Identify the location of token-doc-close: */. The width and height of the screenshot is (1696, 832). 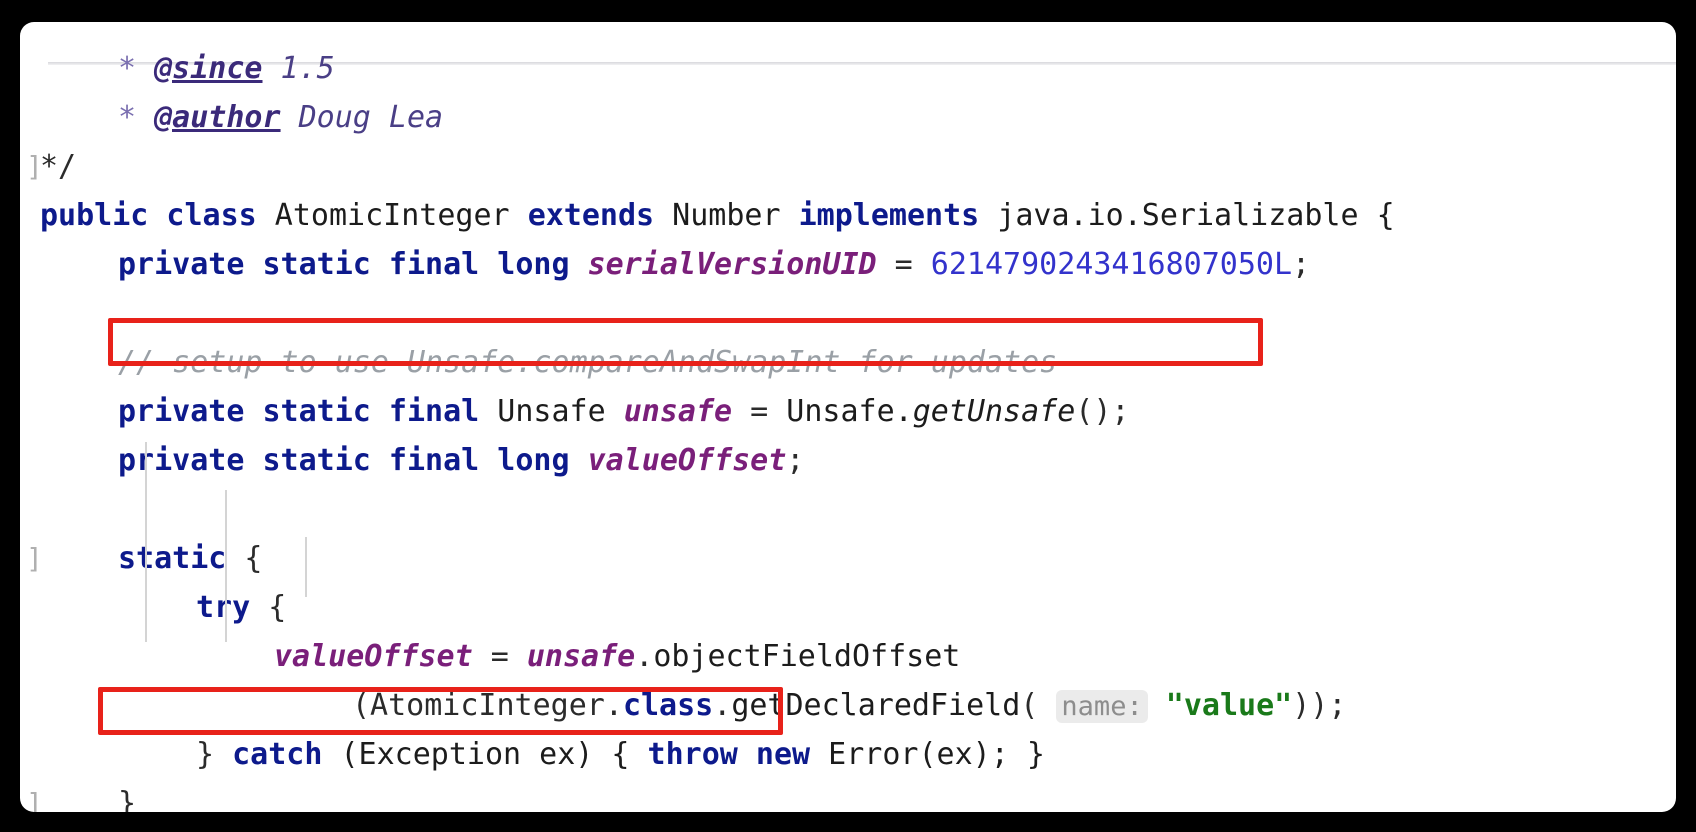
(58, 166).